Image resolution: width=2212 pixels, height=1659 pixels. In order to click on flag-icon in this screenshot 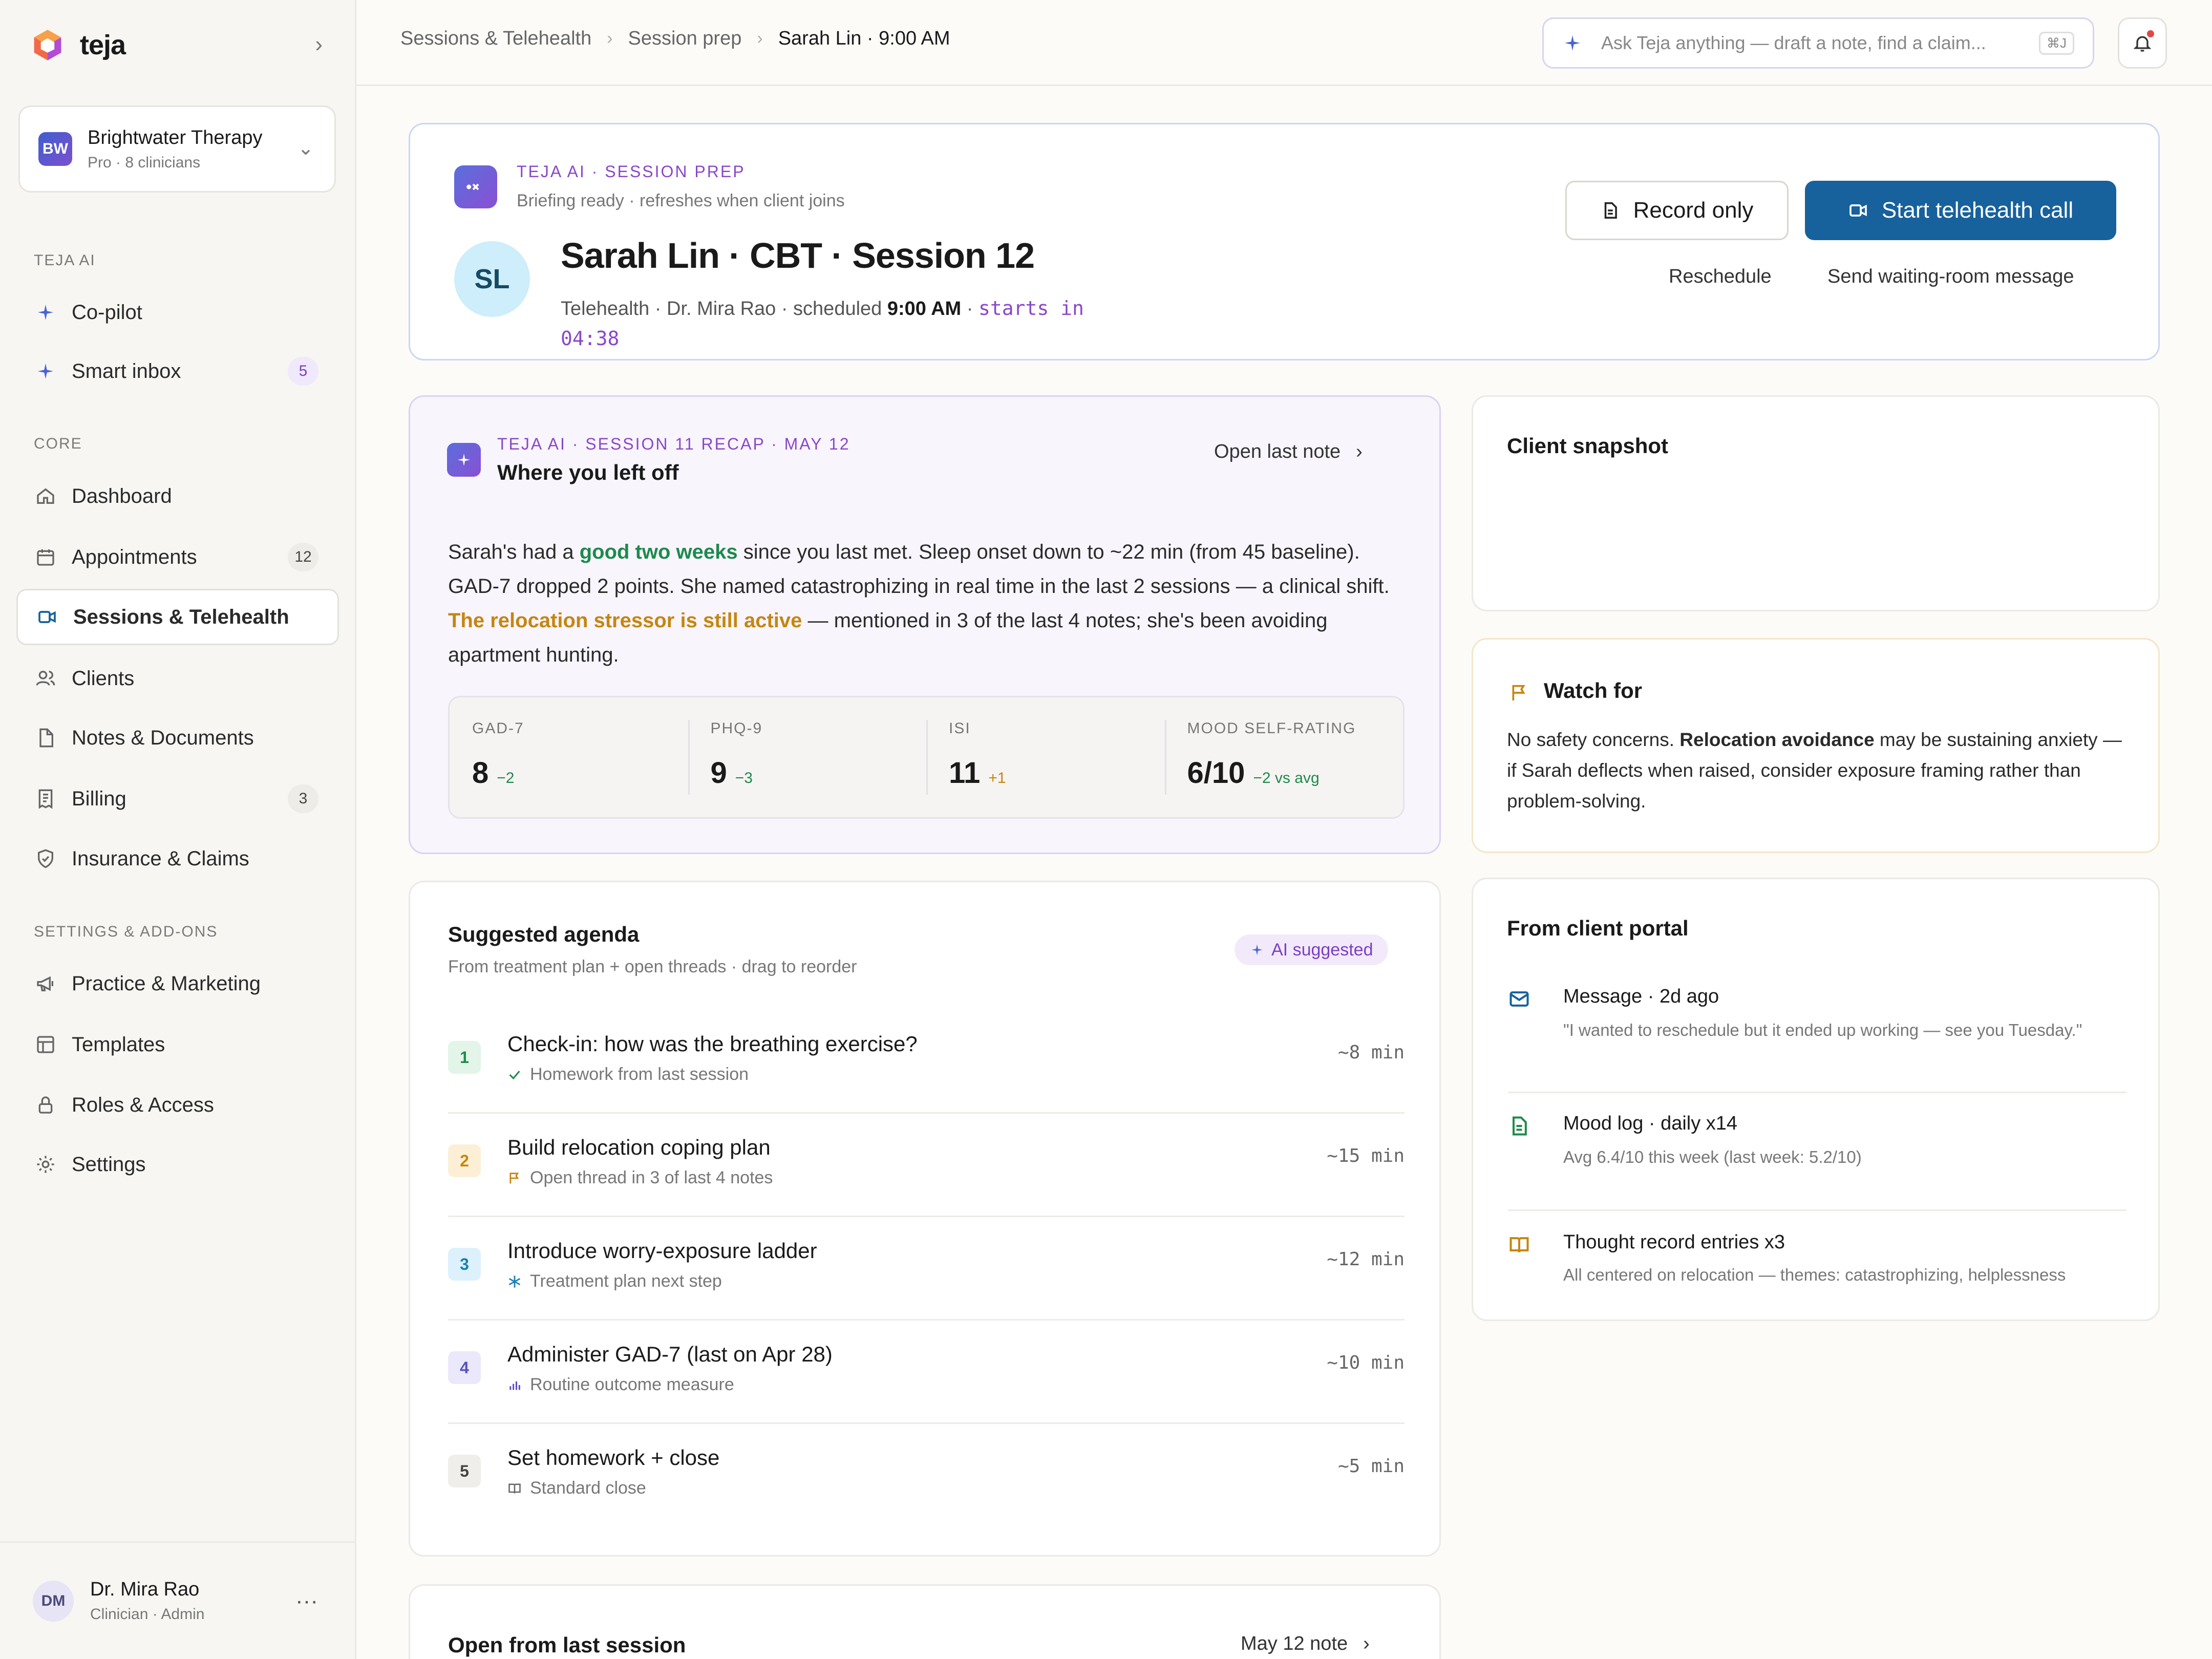, I will do `click(1519, 693)`.